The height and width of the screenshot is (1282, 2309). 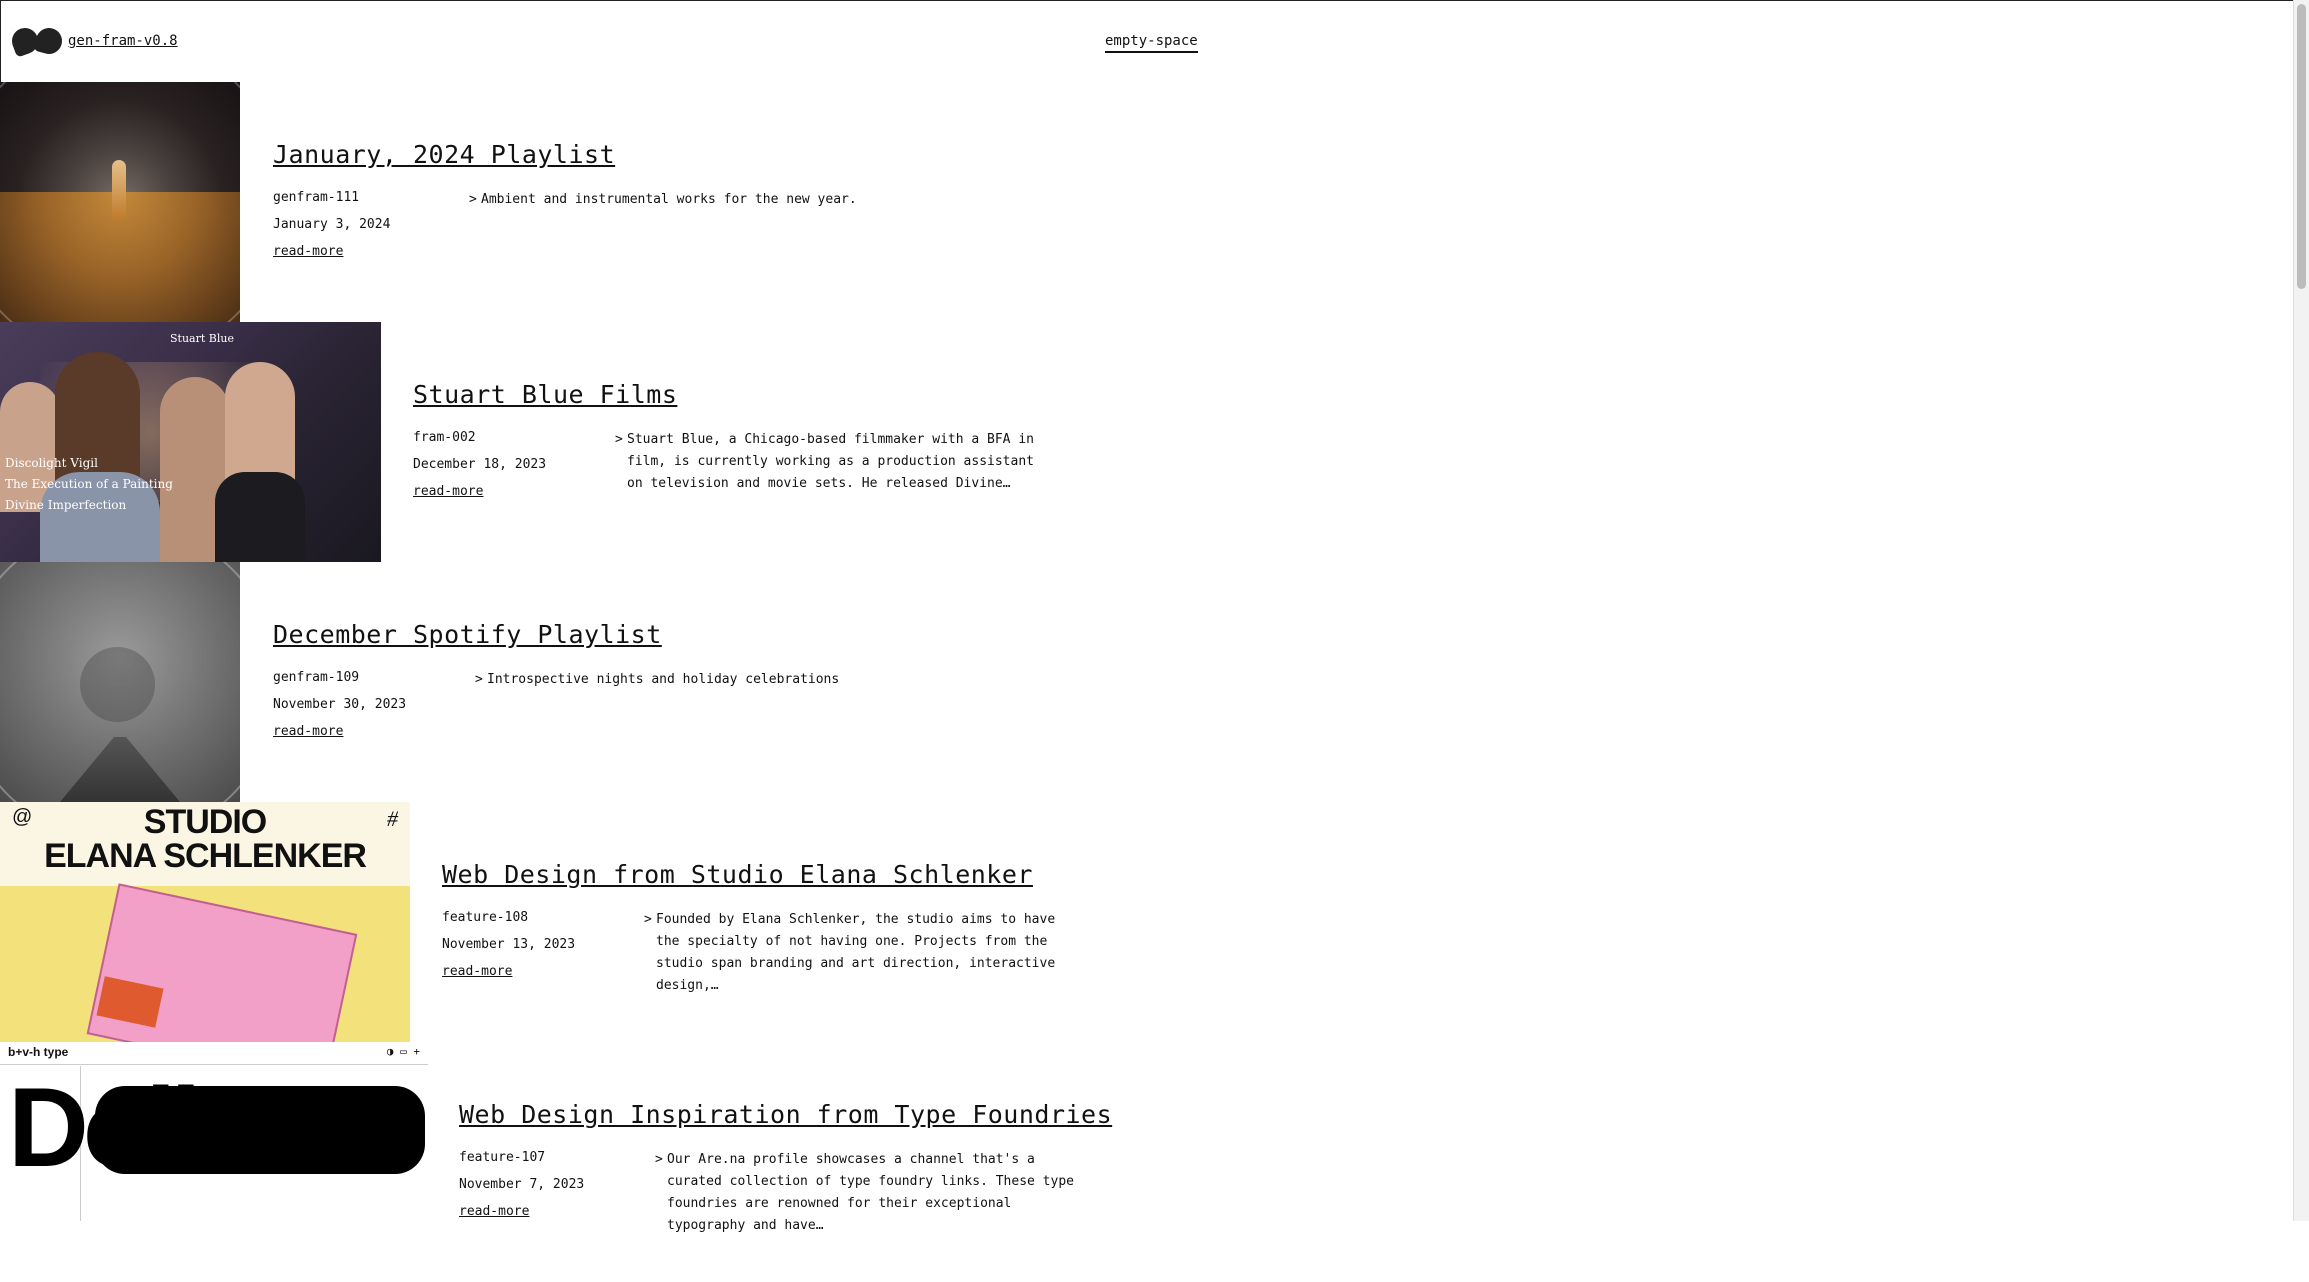 I want to click on thumbnail-brand: b+v-h type, so click(x=38, y=1052).